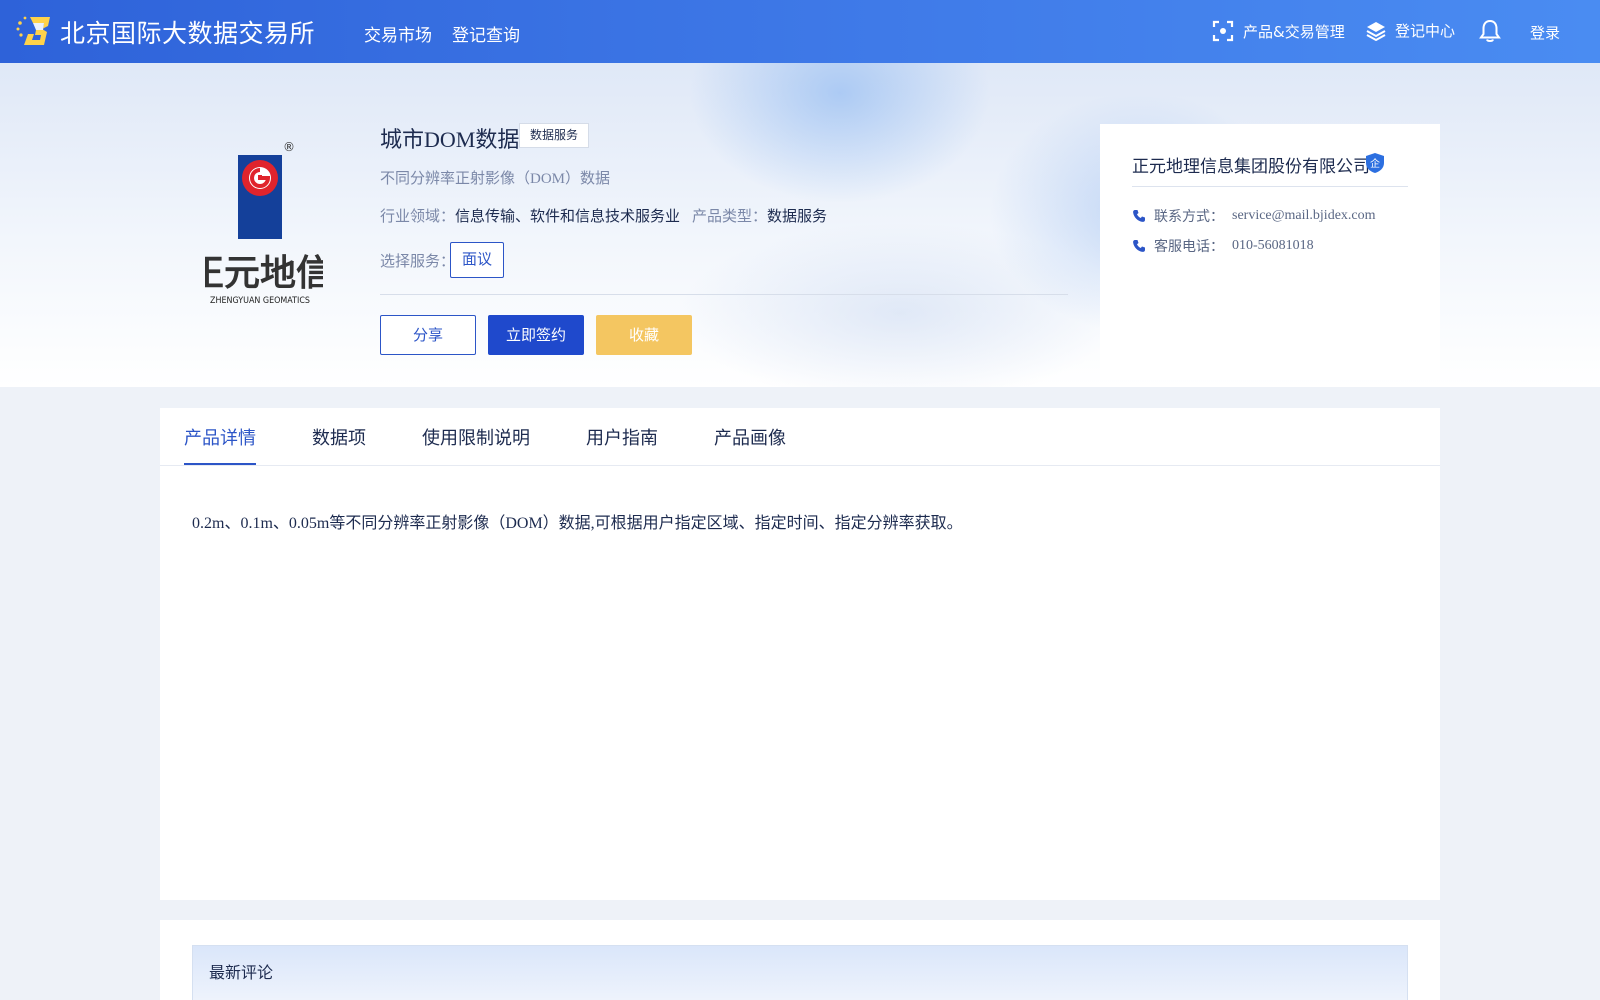  Describe the element at coordinates (264, 273) in the screenshot. I see `brand-wordmark: 正元地信` at that location.